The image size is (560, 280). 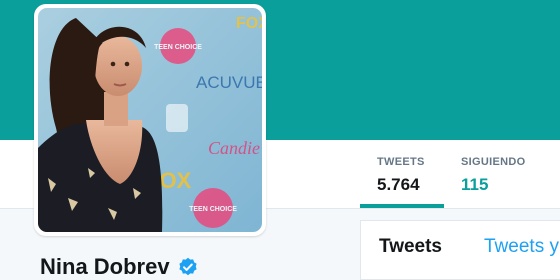 I want to click on profile-name: Nina Dobrev, so click(x=105, y=267).